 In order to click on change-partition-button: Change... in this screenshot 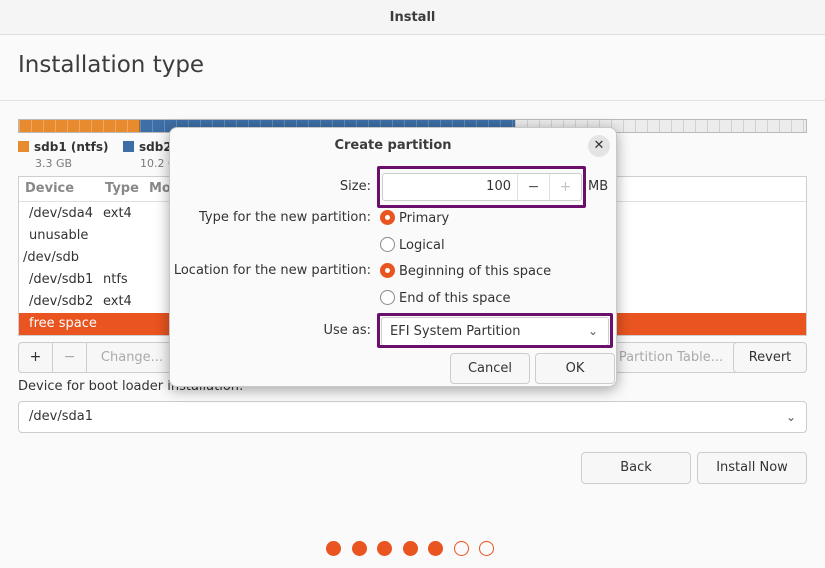, I will do `click(132, 357)`.